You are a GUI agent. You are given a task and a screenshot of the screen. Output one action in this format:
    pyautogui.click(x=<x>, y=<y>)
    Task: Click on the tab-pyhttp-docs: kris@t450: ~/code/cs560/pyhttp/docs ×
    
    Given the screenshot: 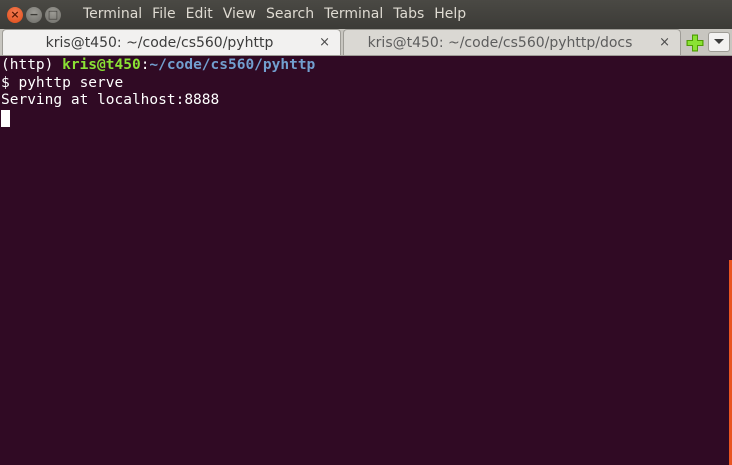 What is the action you would take?
    pyautogui.click(x=512, y=42)
    